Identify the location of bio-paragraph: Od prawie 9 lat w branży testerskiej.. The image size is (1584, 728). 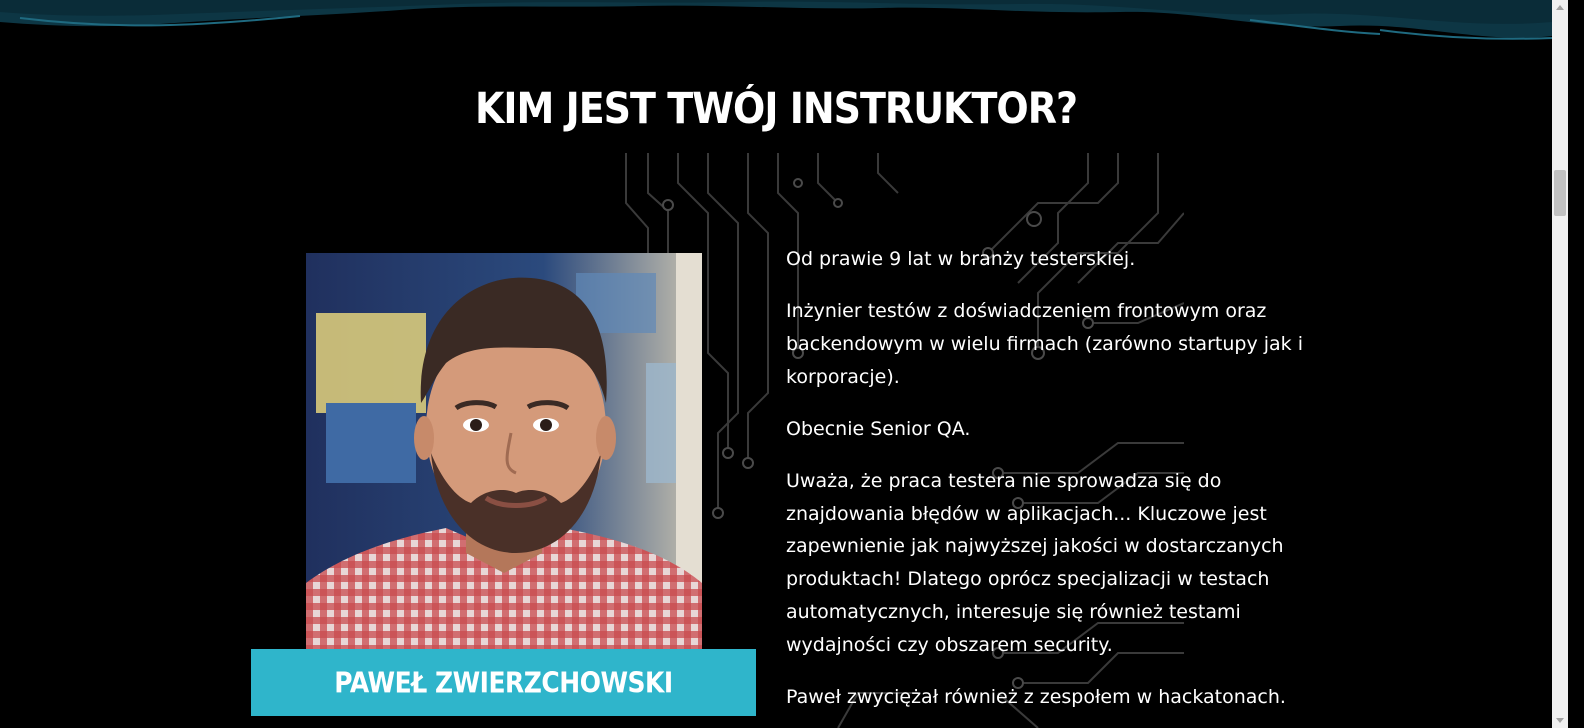
(961, 259).